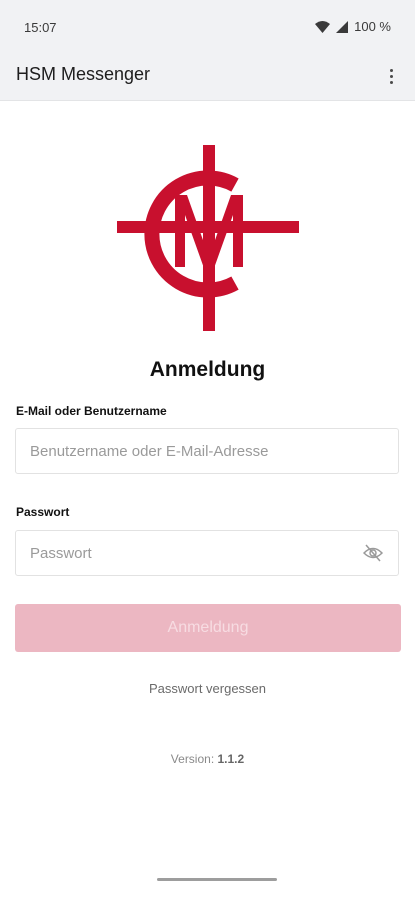 Image resolution: width=415 pixels, height=900 pixels. What do you see at coordinates (217, 879) in the screenshot?
I see `home-indicator` at bounding box center [217, 879].